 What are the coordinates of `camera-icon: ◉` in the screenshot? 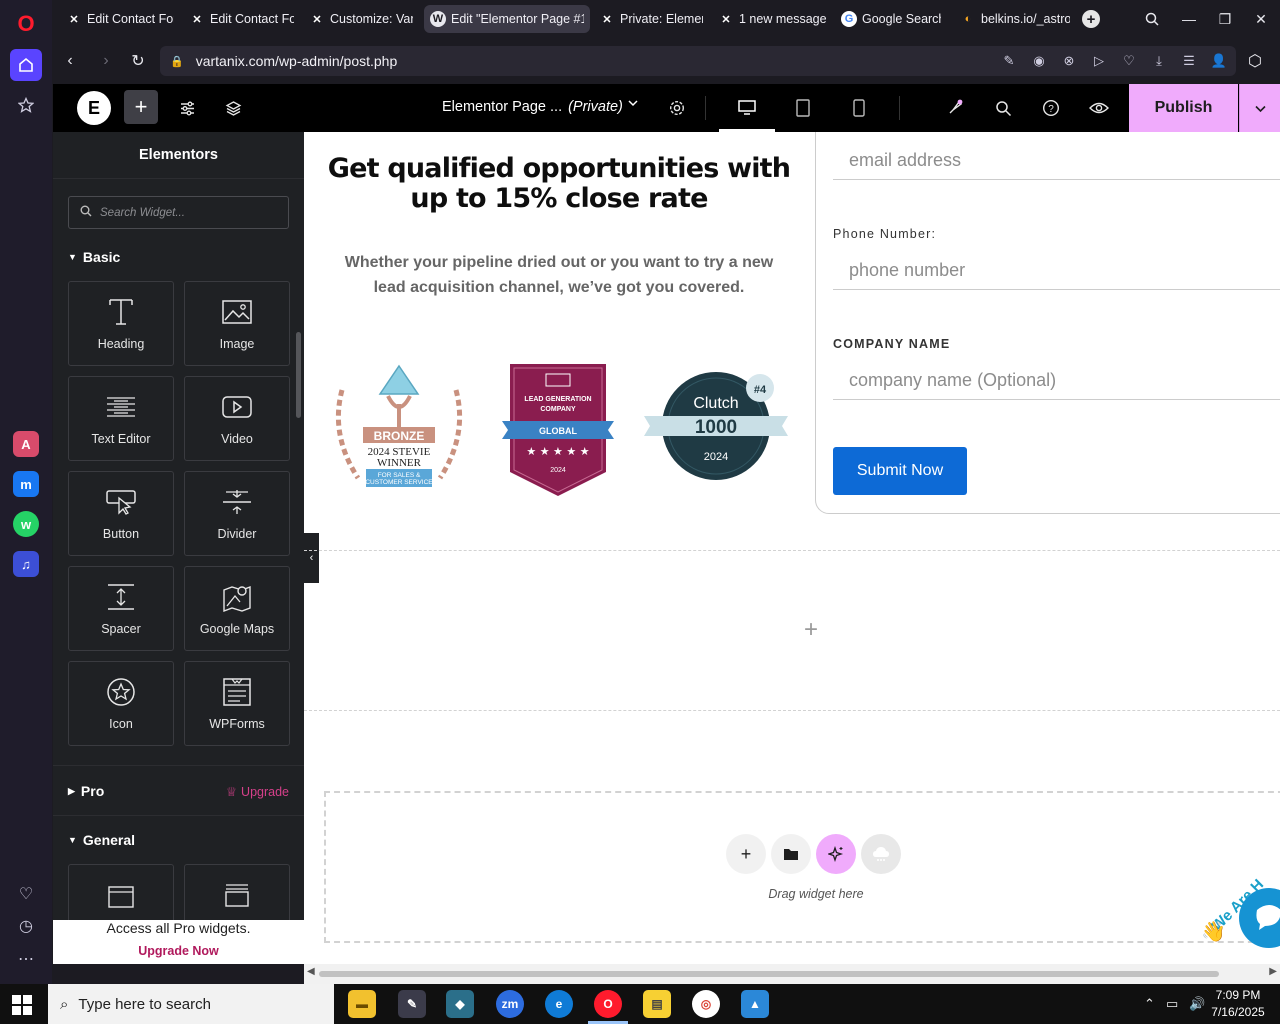 It's located at (1039, 61).